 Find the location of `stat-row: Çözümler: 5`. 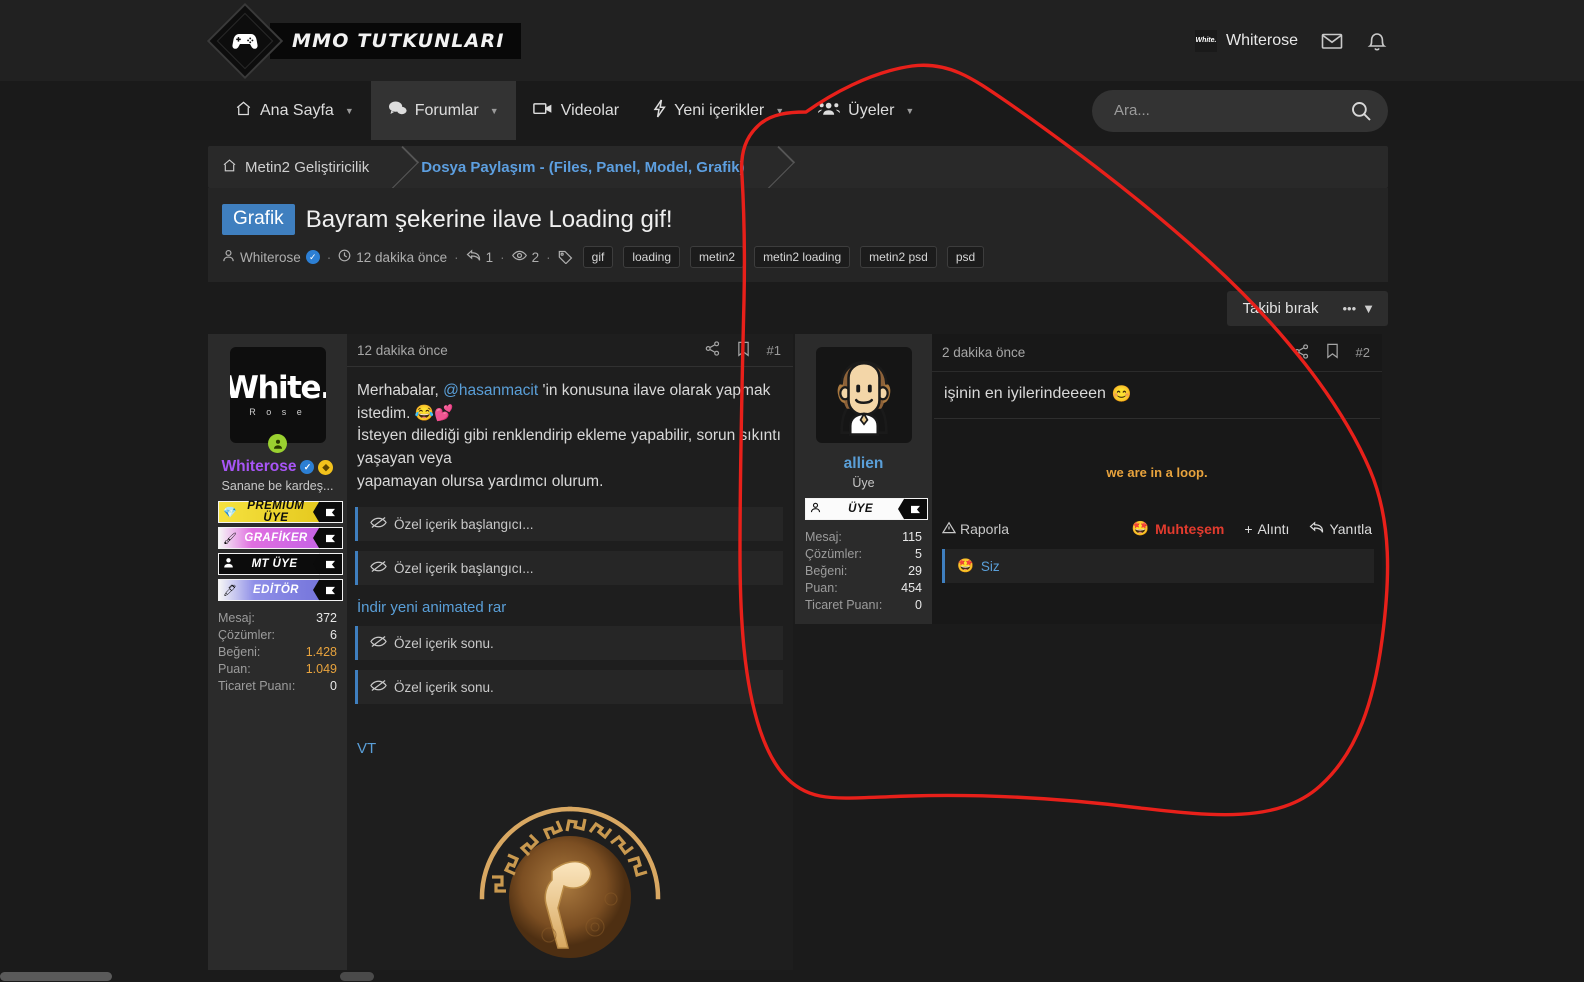

stat-row: Çözümler: 5 is located at coordinates (863, 554).